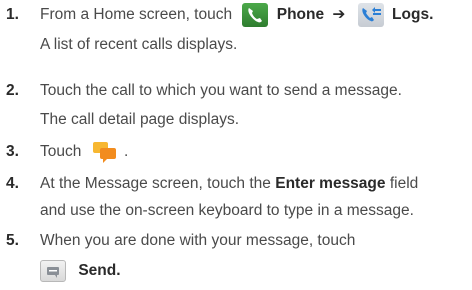 This screenshot has height=290, width=472. I want to click on send-icon, so click(53, 271).